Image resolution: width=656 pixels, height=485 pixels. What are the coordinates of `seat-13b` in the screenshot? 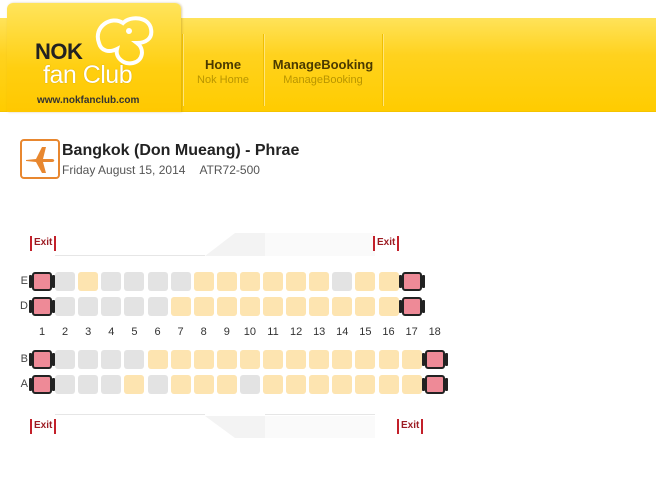 It's located at (319, 359).